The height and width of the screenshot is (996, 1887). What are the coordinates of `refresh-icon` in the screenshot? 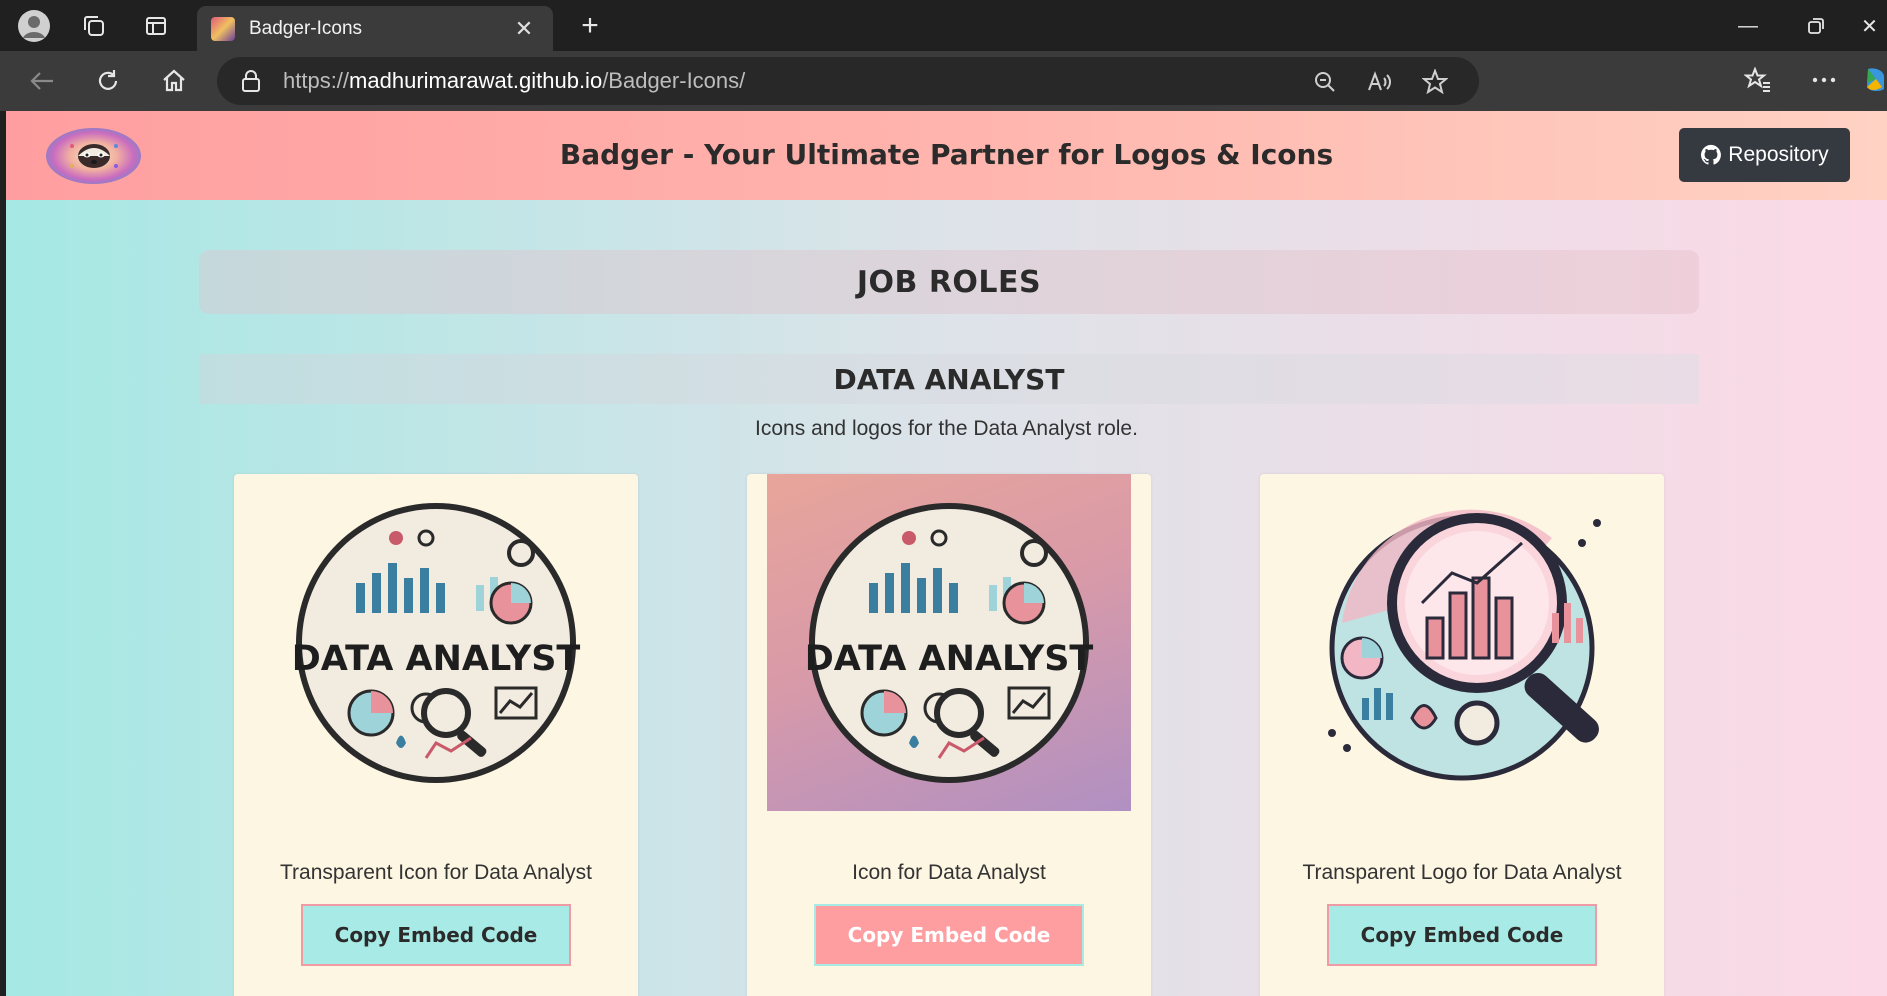 It's located at (108, 81).